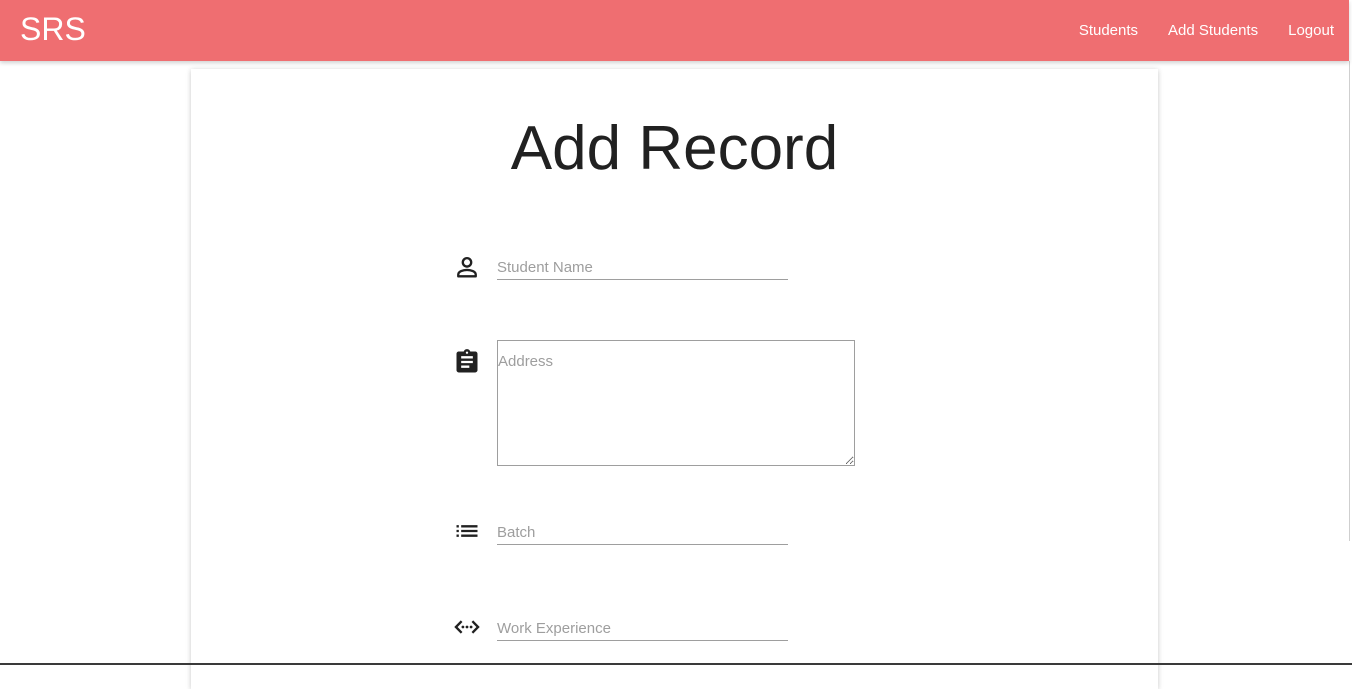  I want to click on batch-input, so click(642, 532).